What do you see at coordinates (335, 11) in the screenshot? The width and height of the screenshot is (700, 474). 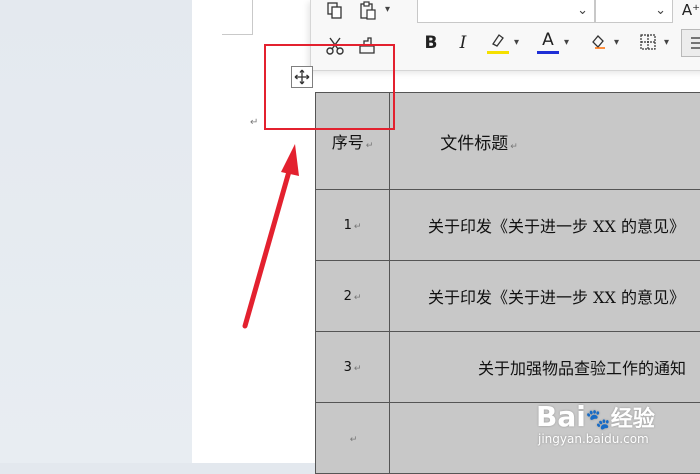 I see `copy-icon` at bounding box center [335, 11].